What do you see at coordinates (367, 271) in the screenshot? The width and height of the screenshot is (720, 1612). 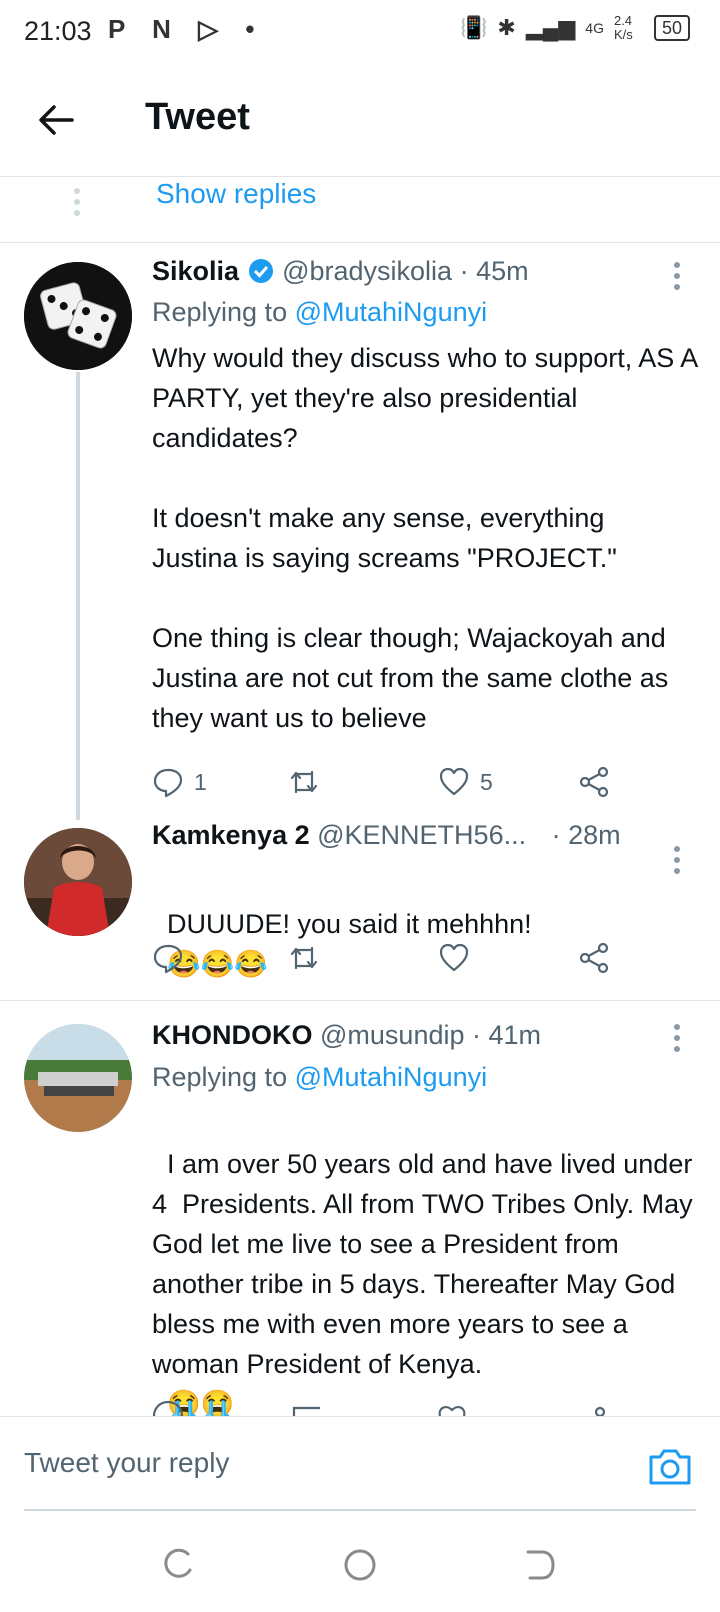 I see `user-handle: @bradysikolia` at bounding box center [367, 271].